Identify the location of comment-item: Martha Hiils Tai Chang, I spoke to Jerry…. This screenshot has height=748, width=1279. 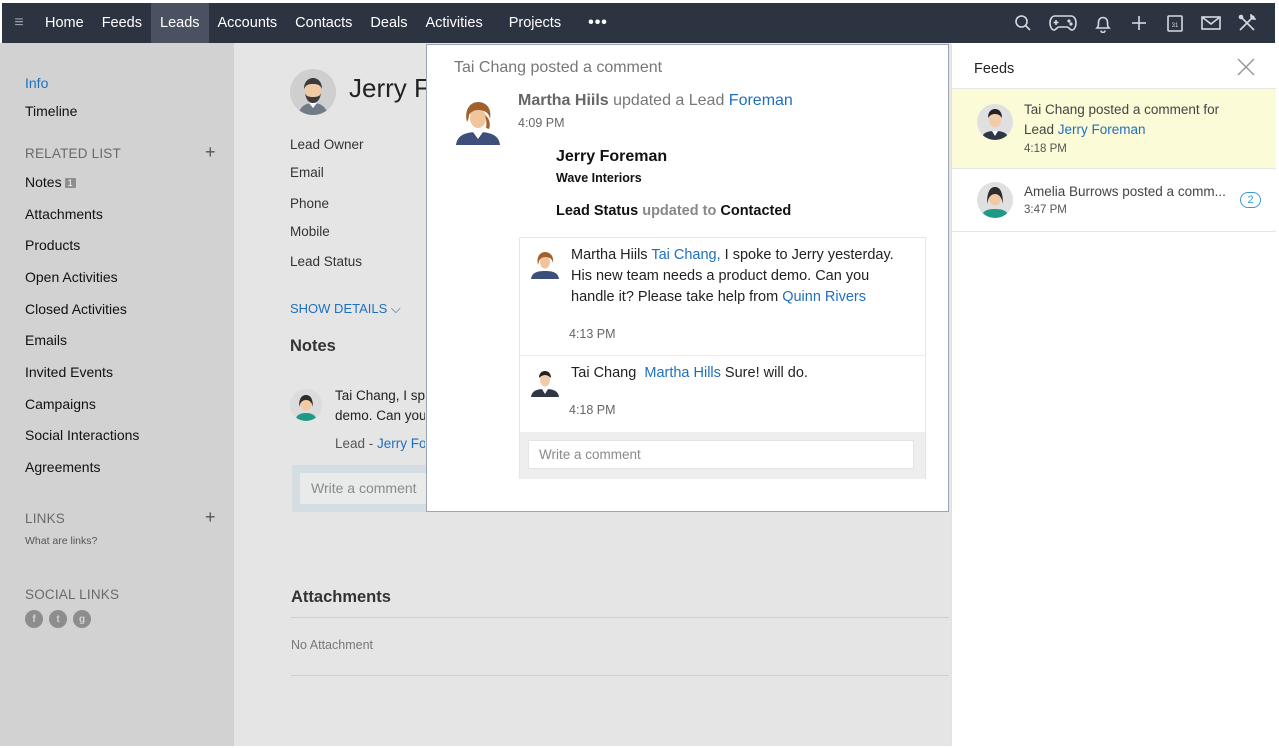
(722, 296).